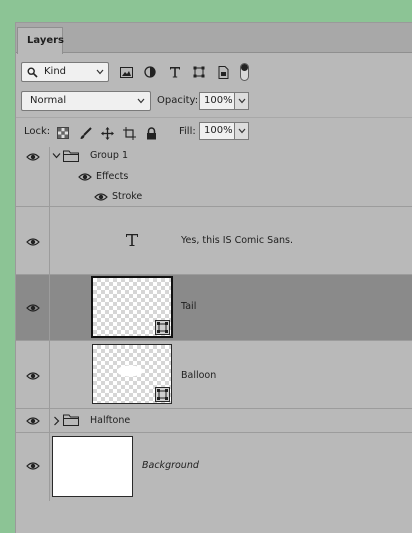 The image size is (412, 533). What do you see at coordinates (175, 72) in the screenshot?
I see `type-filter-icon` at bounding box center [175, 72].